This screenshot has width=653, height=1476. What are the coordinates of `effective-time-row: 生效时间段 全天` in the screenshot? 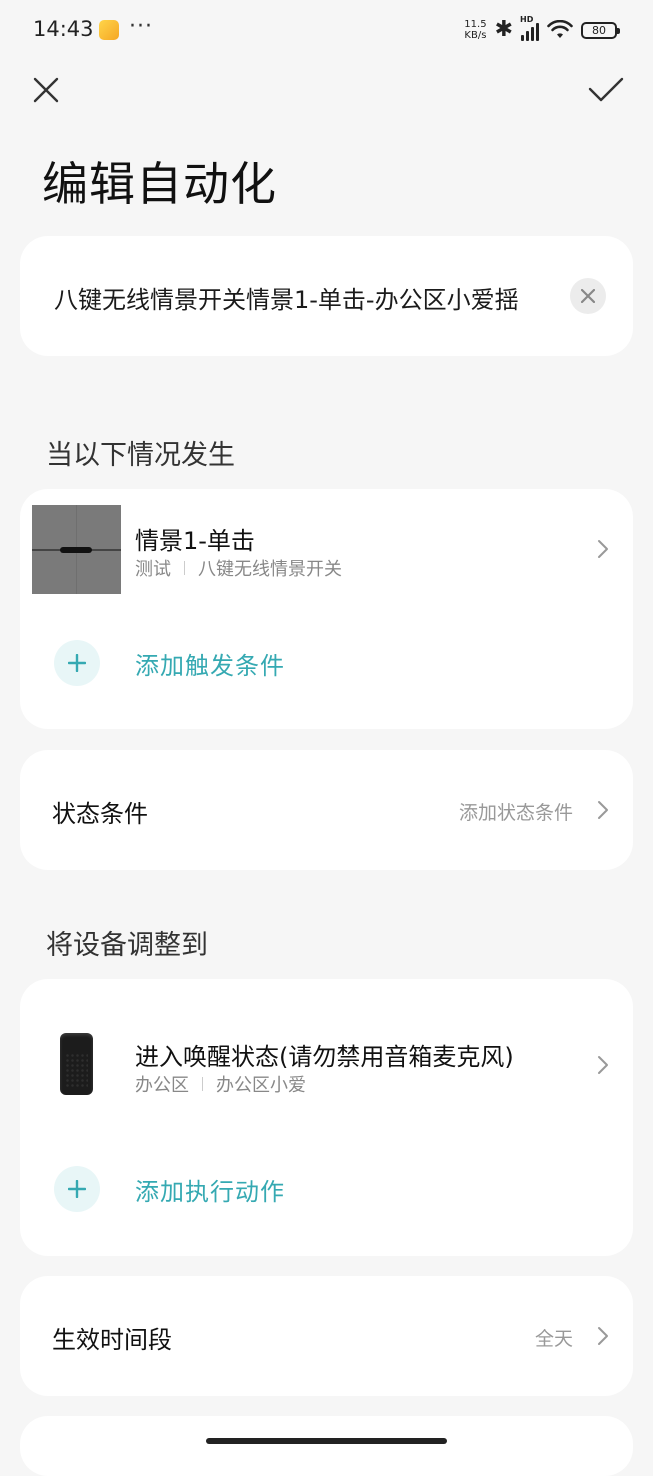 It's located at (326, 1336).